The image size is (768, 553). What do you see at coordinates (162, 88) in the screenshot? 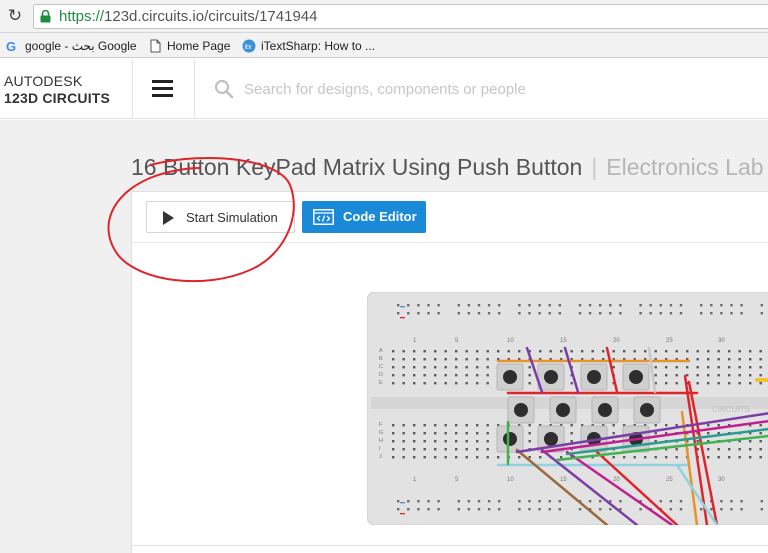
I see `menu-icon` at bounding box center [162, 88].